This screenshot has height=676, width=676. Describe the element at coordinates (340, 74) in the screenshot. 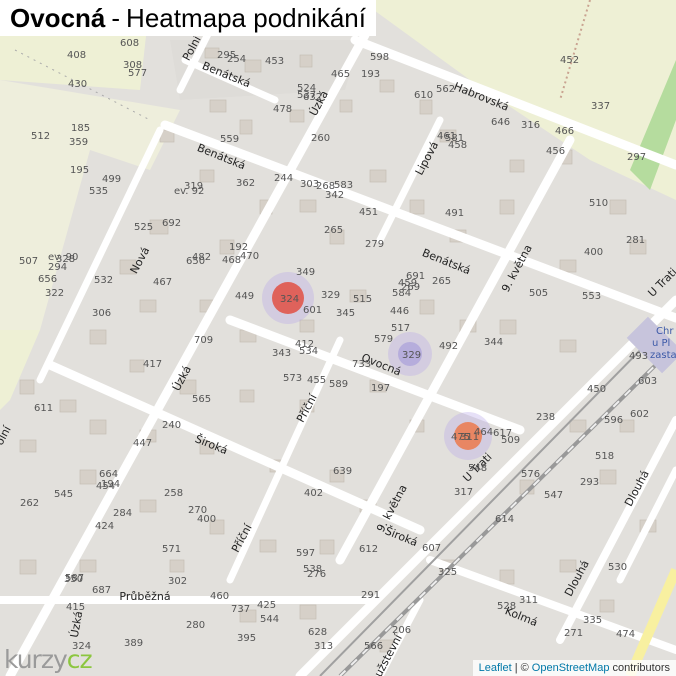

I see `house-number: 465` at that location.